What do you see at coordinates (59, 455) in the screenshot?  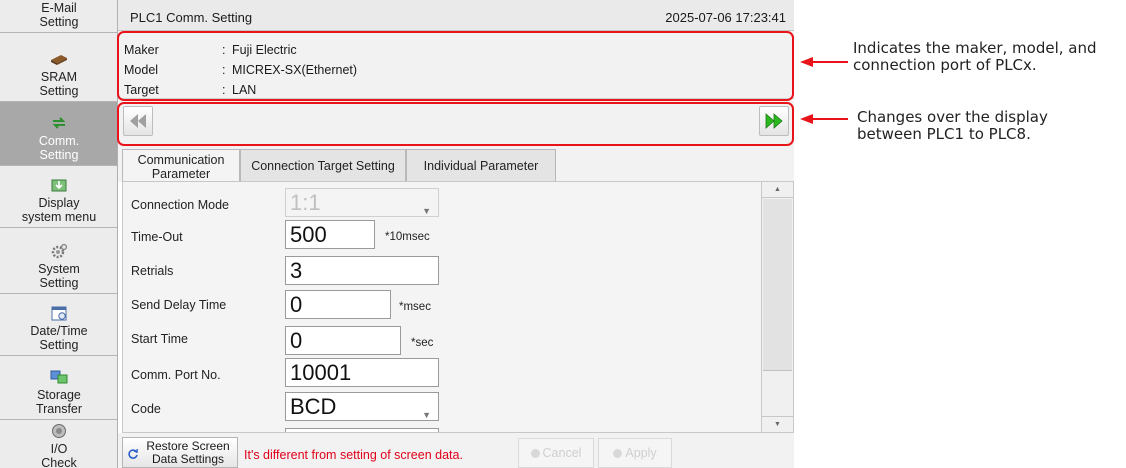 I see `sidebar-item-label: I/O Check` at bounding box center [59, 455].